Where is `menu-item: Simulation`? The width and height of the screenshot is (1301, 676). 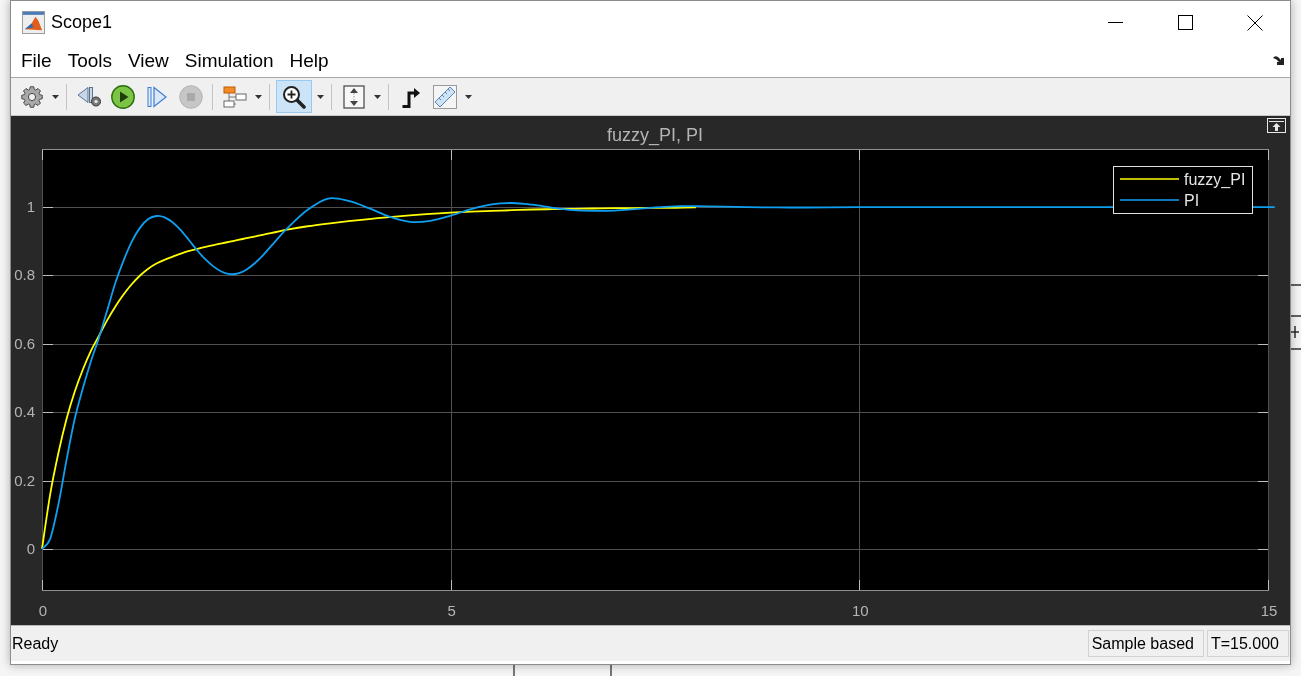
menu-item: Simulation is located at coordinates (229, 60).